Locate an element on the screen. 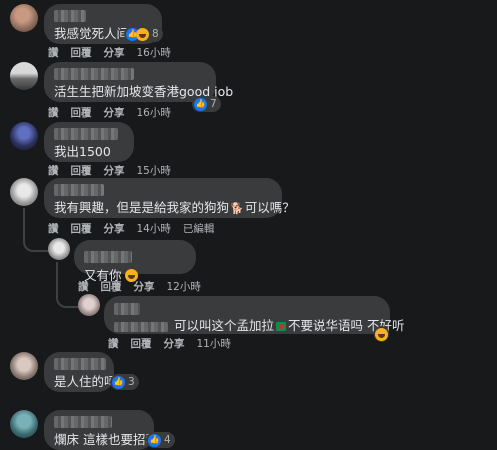 The width and height of the screenshot is (497, 450). comment-bubble: 可以叫这个孟加拉 不要说华语吗 不好听 is located at coordinates (254, 315).